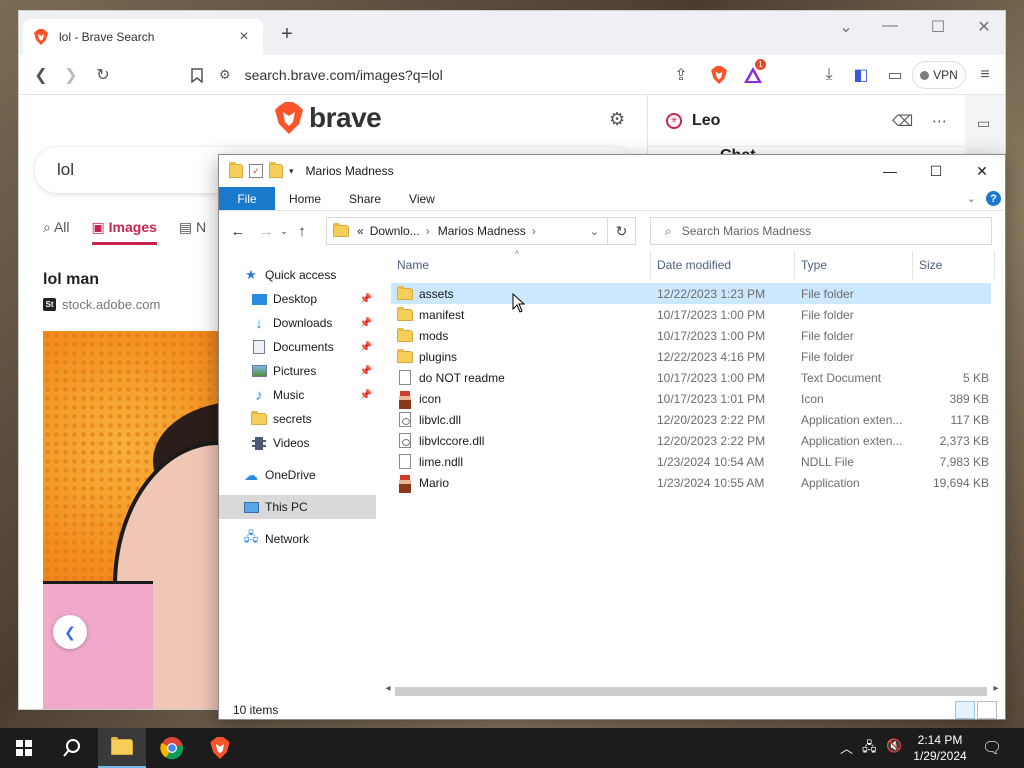  I want to click on nav-downloads: ↓ Downloads 📌, so click(297, 323).